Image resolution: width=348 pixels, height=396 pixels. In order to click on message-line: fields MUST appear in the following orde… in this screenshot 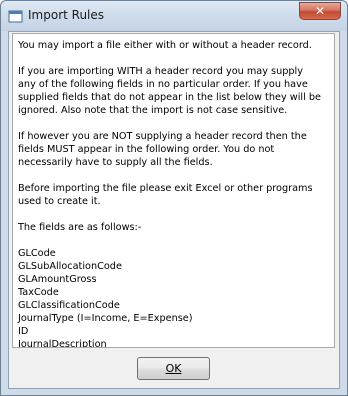, I will do `click(146, 149)`.